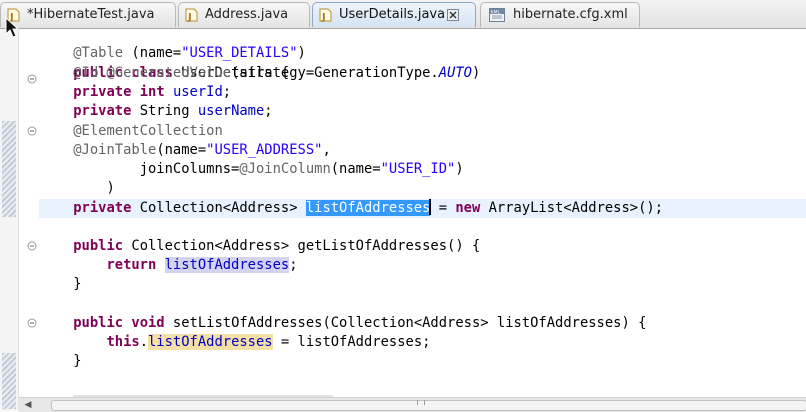 This screenshot has height=412, width=806. Describe the element at coordinates (91, 14) in the screenshot. I see `tab-label: *HibernateTest.java` at that location.